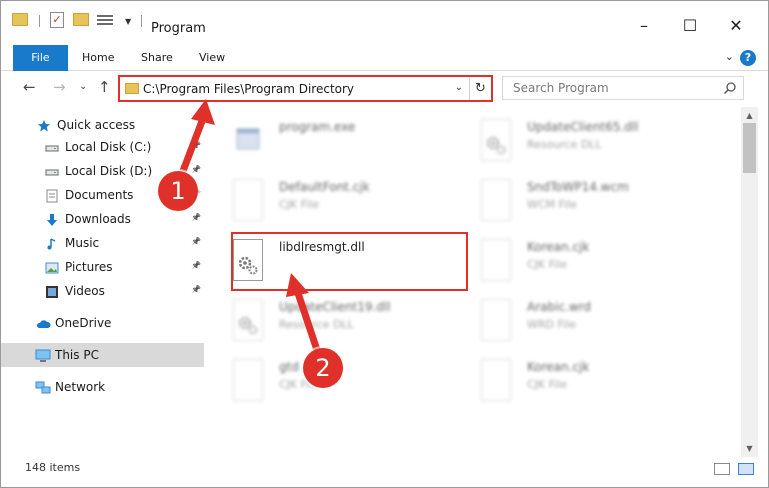  Describe the element at coordinates (98, 219) in the screenshot. I see `sidebar-item-label: Downloads` at that location.